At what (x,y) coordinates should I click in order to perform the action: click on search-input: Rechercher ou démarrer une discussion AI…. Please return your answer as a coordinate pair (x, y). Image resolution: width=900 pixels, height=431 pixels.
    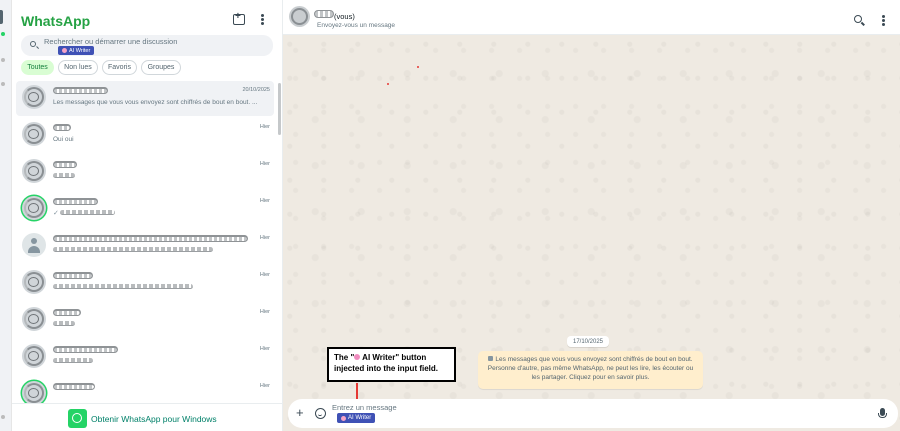
    Looking at the image, I should click on (147, 45).